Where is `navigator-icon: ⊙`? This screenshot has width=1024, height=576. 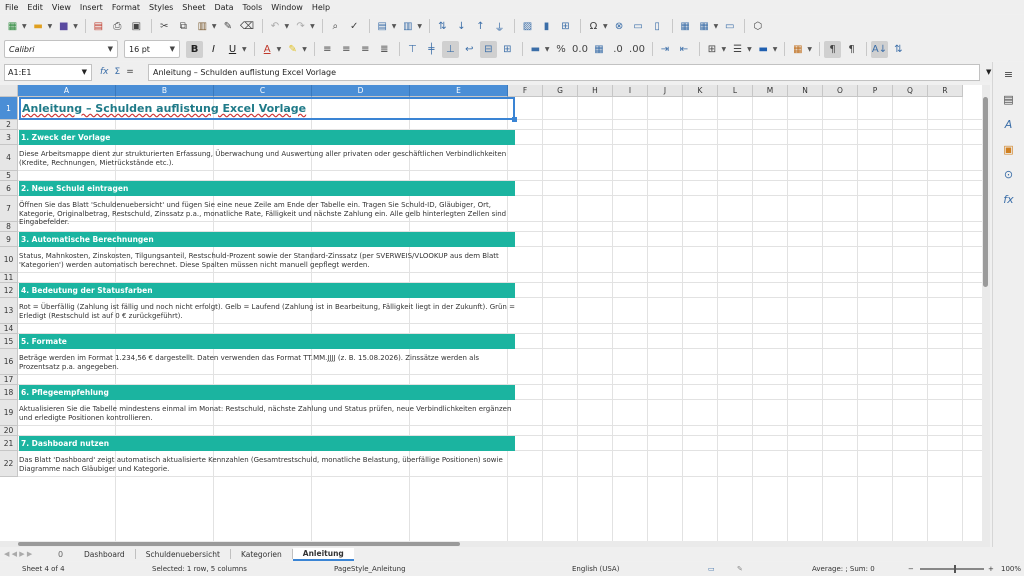
navigator-icon: ⊙ is located at coordinates (1009, 174).